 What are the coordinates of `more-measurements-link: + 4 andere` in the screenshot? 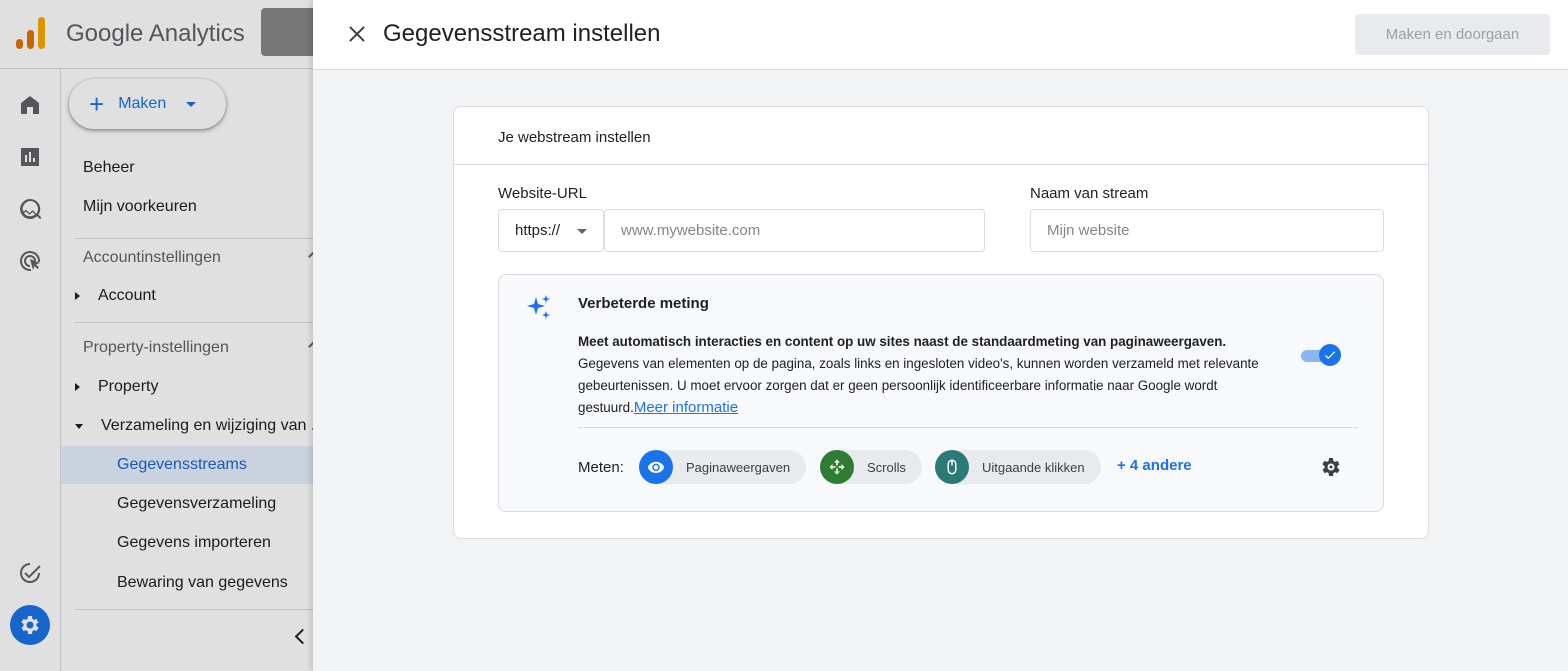 It's located at (1154, 465).